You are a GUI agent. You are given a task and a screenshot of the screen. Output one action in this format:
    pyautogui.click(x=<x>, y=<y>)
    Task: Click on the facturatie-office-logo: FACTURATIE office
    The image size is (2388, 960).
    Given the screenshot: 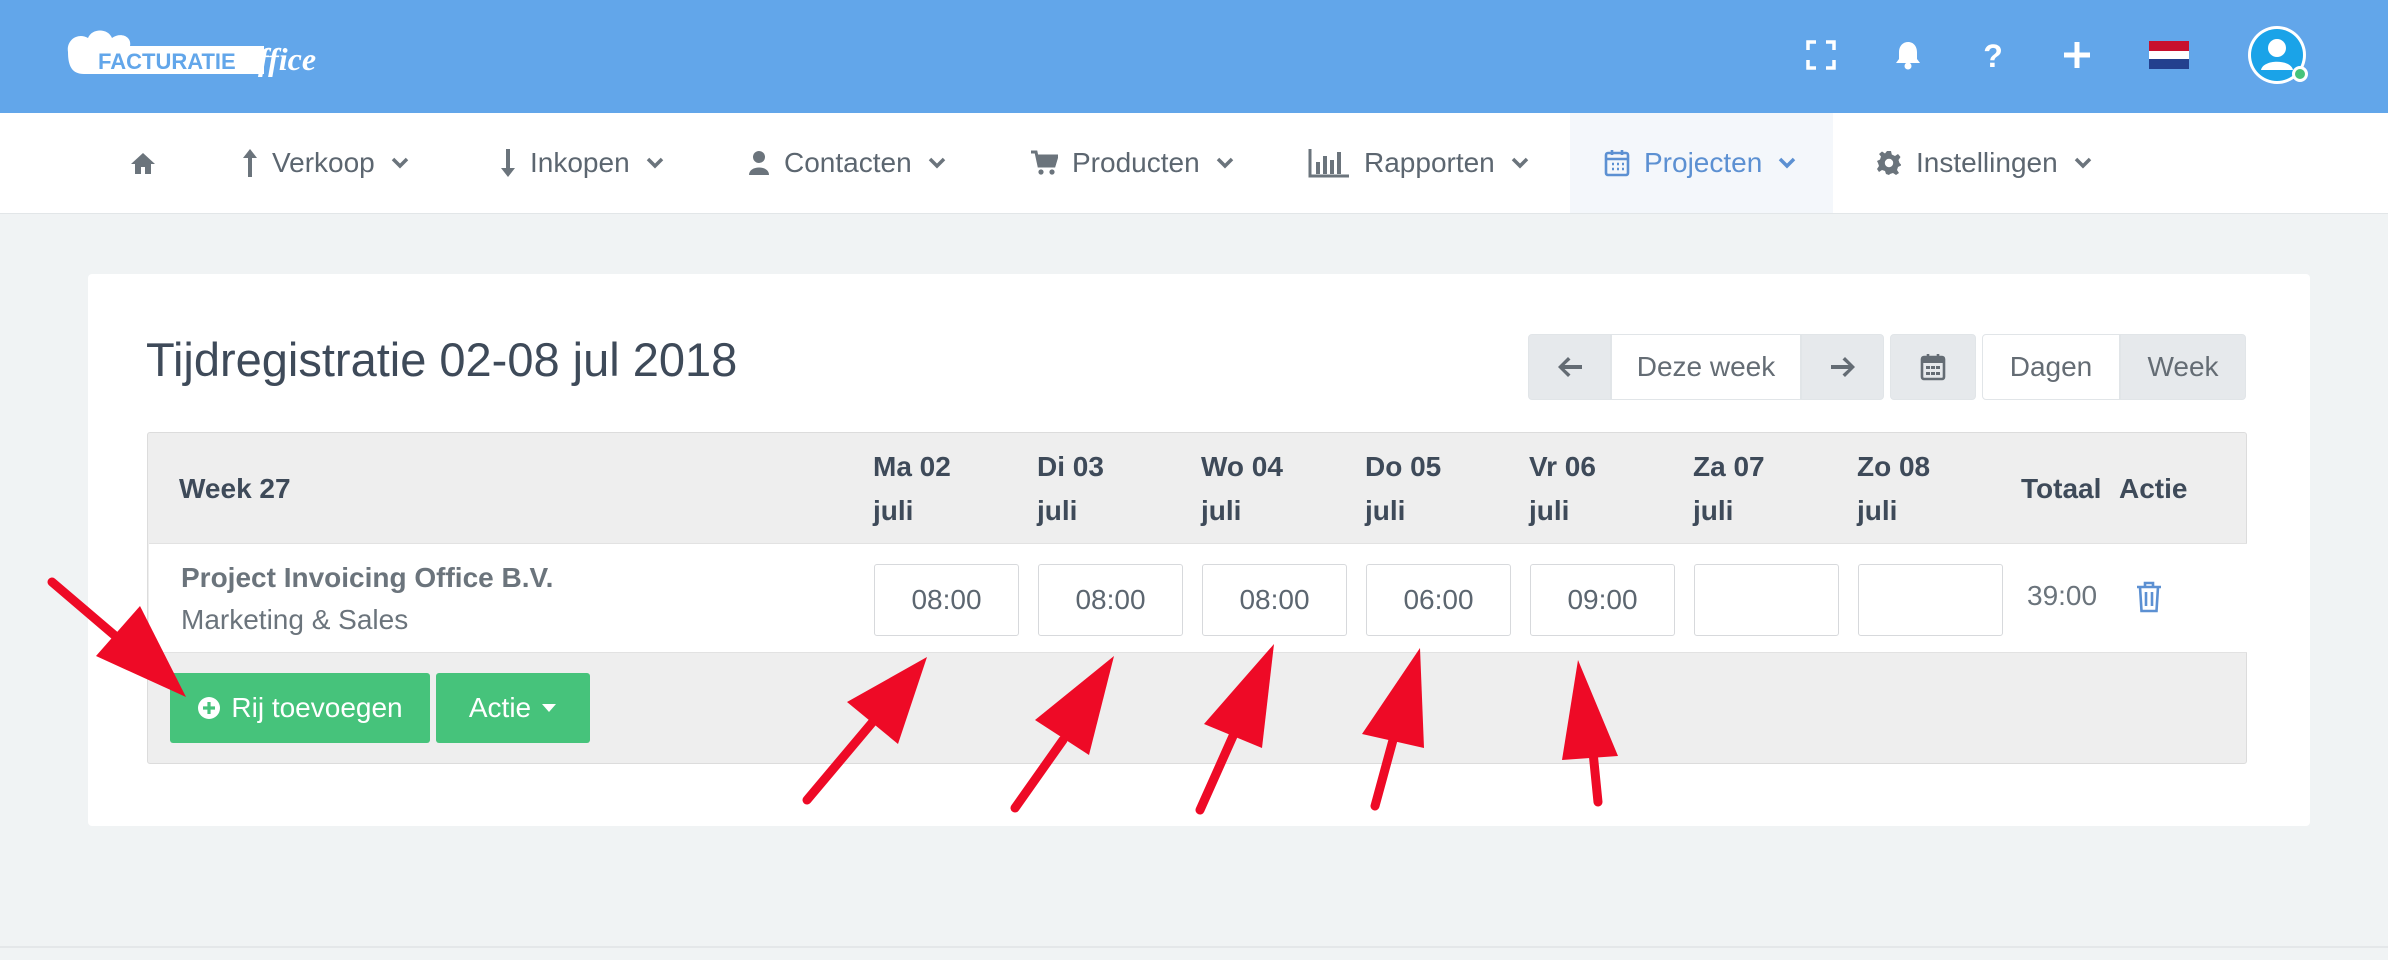 What is the action you would take?
    pyautogui.click(x=199, y=54)
    